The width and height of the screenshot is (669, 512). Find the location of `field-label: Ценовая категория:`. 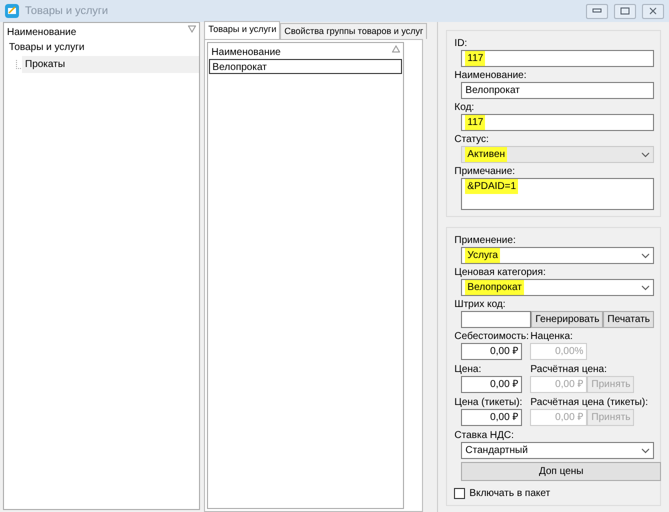

field-label: Ценовая категория: is located at coordinates (500, 272).